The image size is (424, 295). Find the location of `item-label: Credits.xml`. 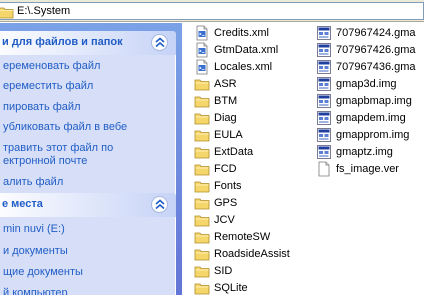

item-label: Credits.xml is located at coordinates (242, 33).